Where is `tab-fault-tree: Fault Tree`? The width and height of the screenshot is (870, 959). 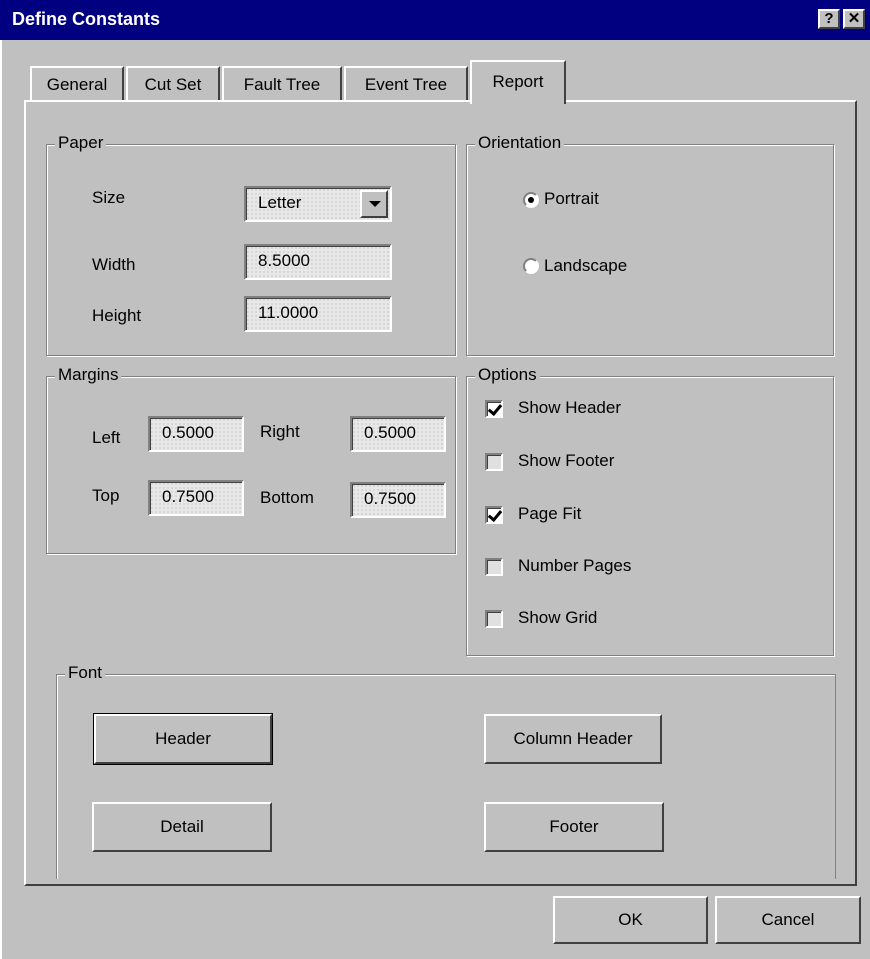
tab-fault-tree: Fault Tree is located at coordinates (282, 83).